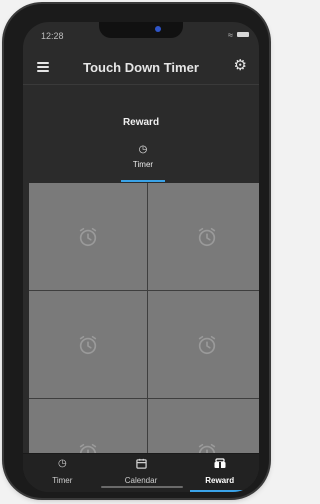 This screenshot has height=504, width=320. Describe the element at coordinates (243, 34) in the screenshot. I see `battery-icon` at that location.